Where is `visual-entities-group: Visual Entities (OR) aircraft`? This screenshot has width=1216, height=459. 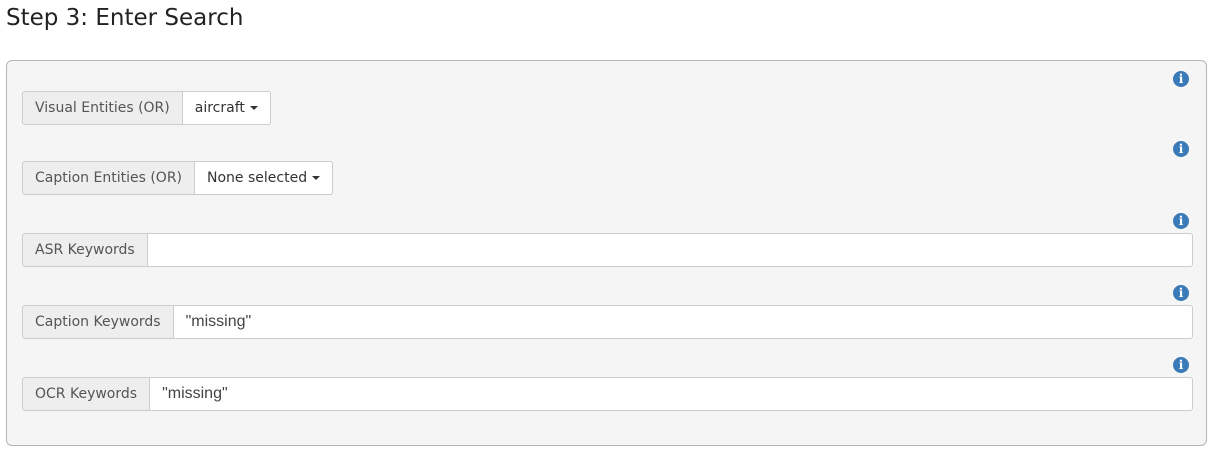
visual-entities-group: Visual Entities (OR) aircraft is located at coordinates (146, 108).